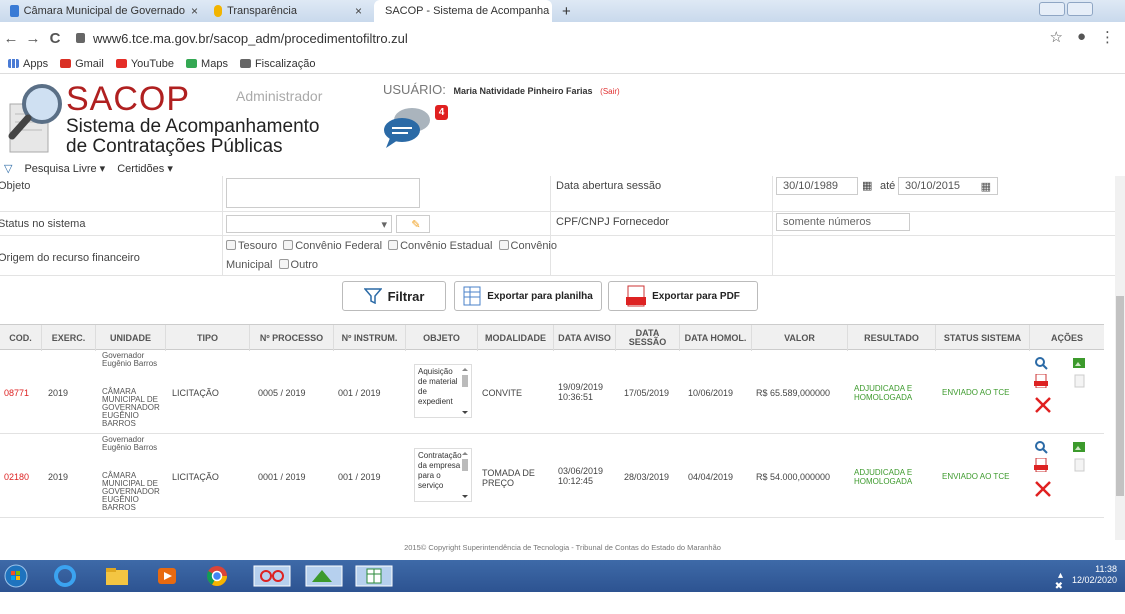  Describe the element at coordinates (384, 224) in the screenshot. I see `chevron-down-icon: ▾` at that location.